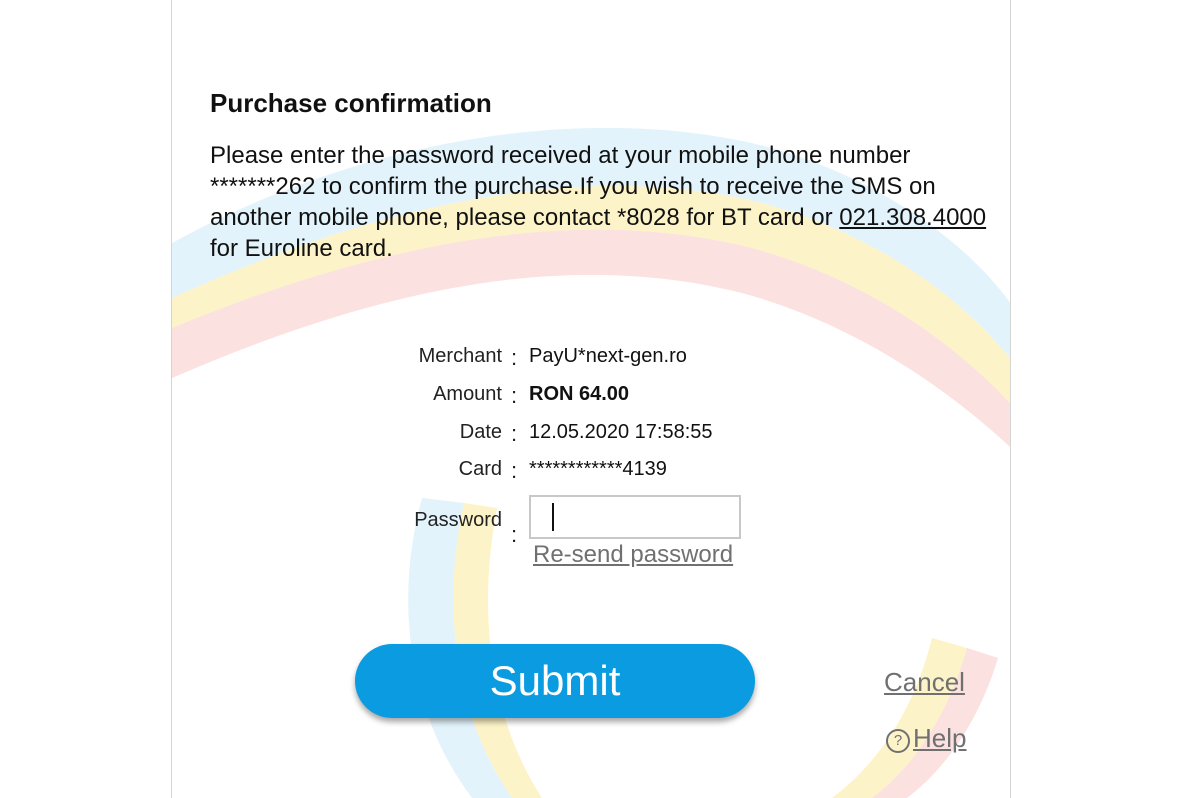 The image size is (1180, 798). Describe the element at coordinates (480, 469) in the screenshot. I see `card-label: Card` at that location.